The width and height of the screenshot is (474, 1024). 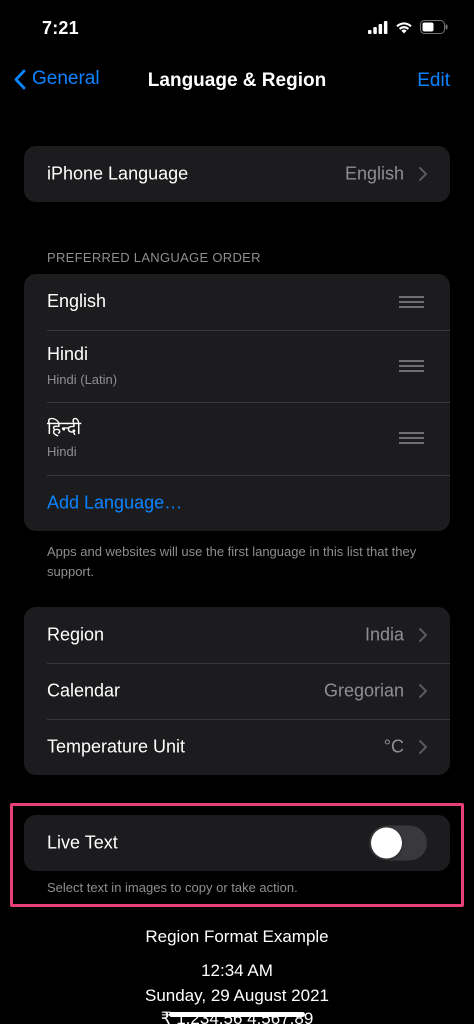 I want to click on language-subtitle: Hindi (Latin), so click(x=82, y=379).